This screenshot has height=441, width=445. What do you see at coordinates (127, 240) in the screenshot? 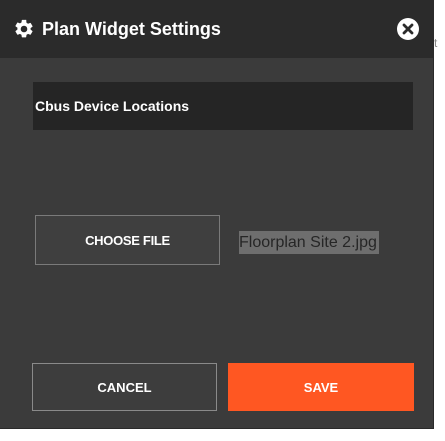
I see `choose-file-button: CHOOSE FILE` at bounding box center [127, 240].